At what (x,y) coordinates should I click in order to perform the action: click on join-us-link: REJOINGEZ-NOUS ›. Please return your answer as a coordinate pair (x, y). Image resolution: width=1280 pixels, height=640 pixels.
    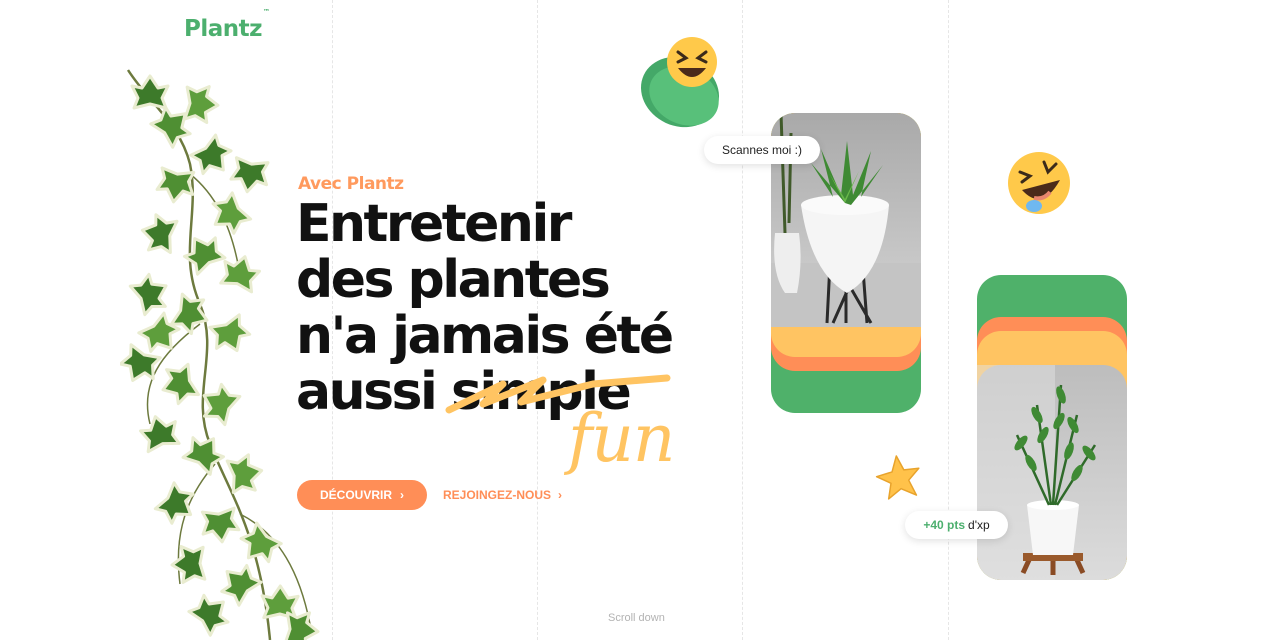
    Looking at the image, I should click on (502, 495).